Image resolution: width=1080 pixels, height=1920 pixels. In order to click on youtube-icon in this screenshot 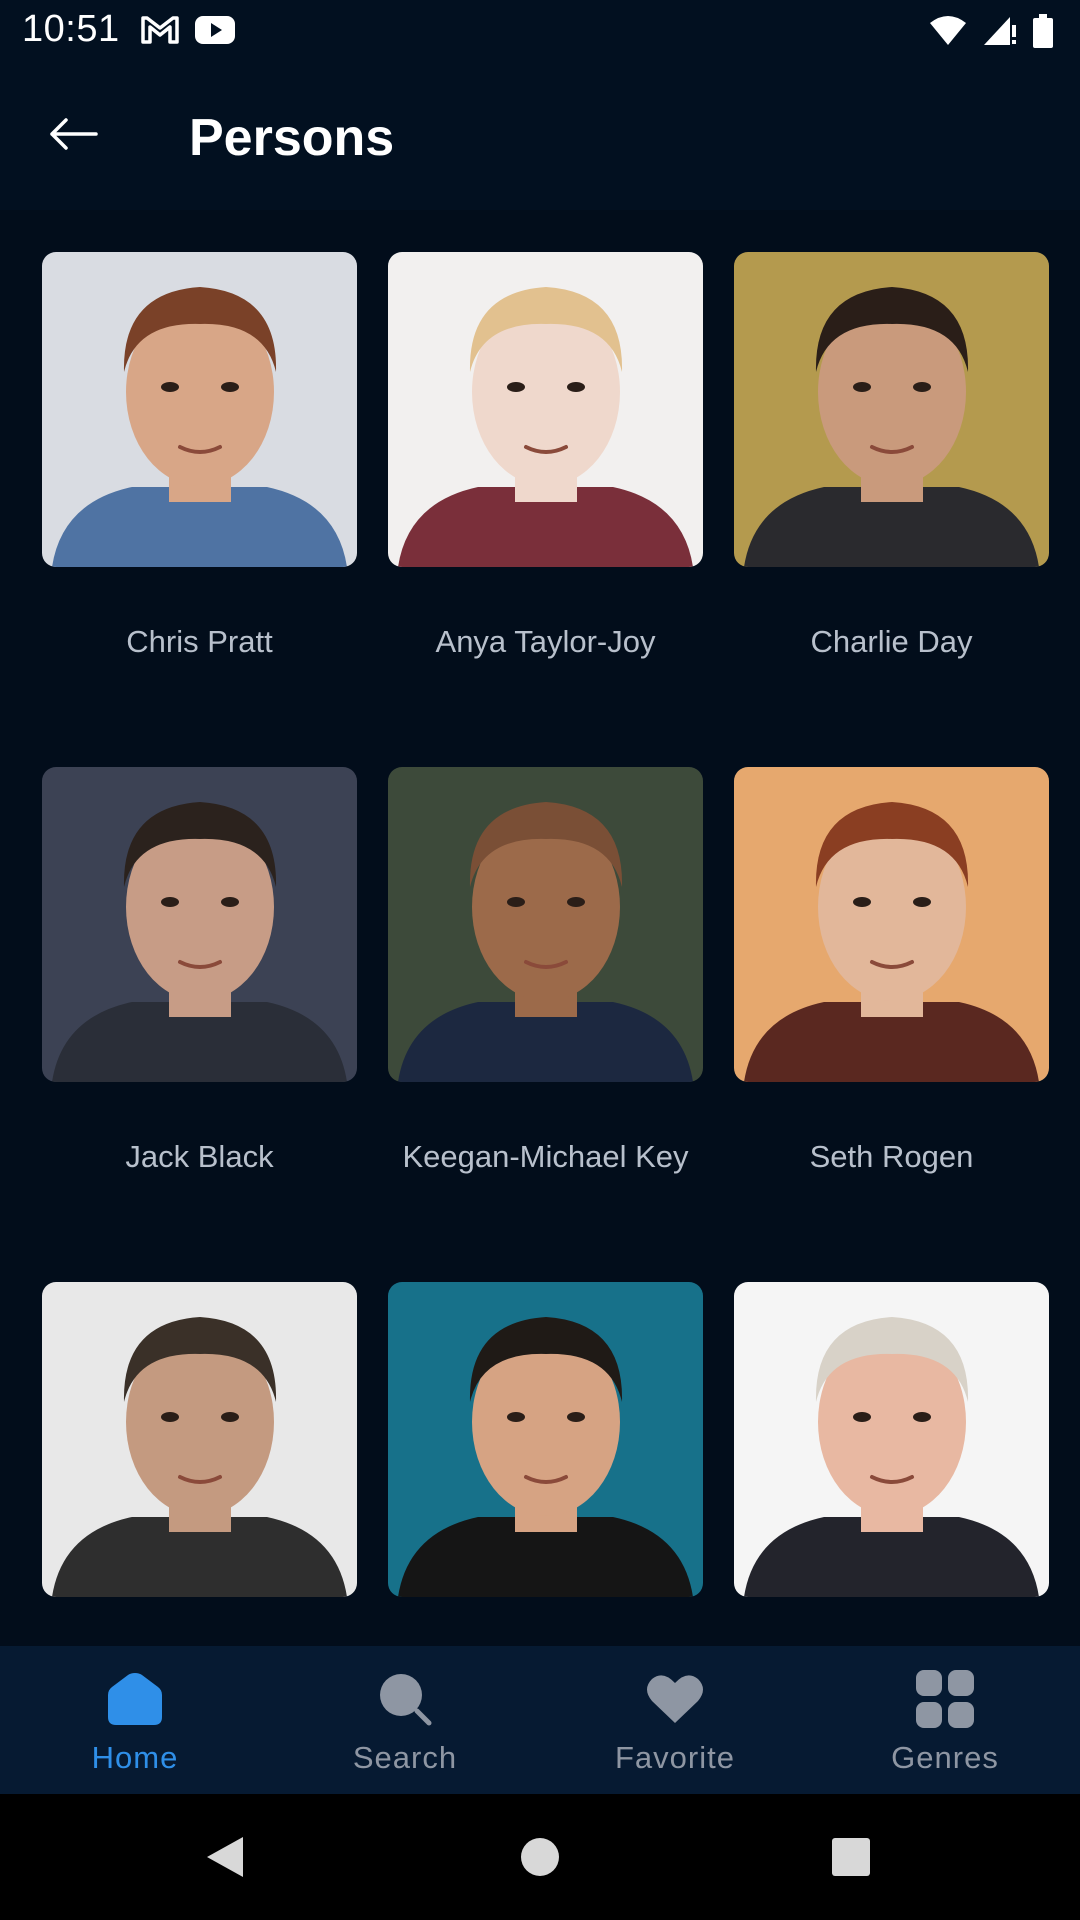, I will do `click(215, 30)`.